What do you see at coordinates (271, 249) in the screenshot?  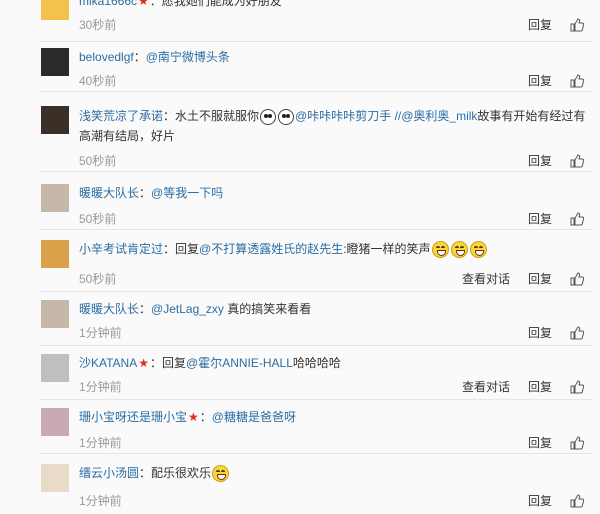 I see `mention-link: @不打算透露姓氏的赵先生` at bounding box center [271, 249].